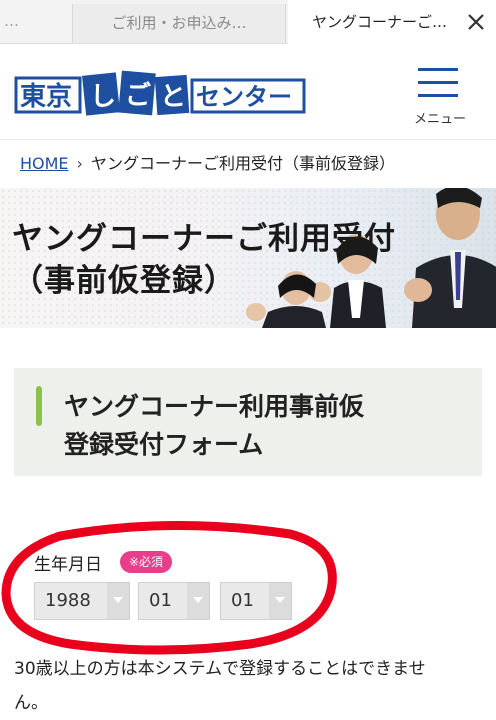  I want to click on site-header: 東京 し ご と センター メニュー, so click(248, 92).